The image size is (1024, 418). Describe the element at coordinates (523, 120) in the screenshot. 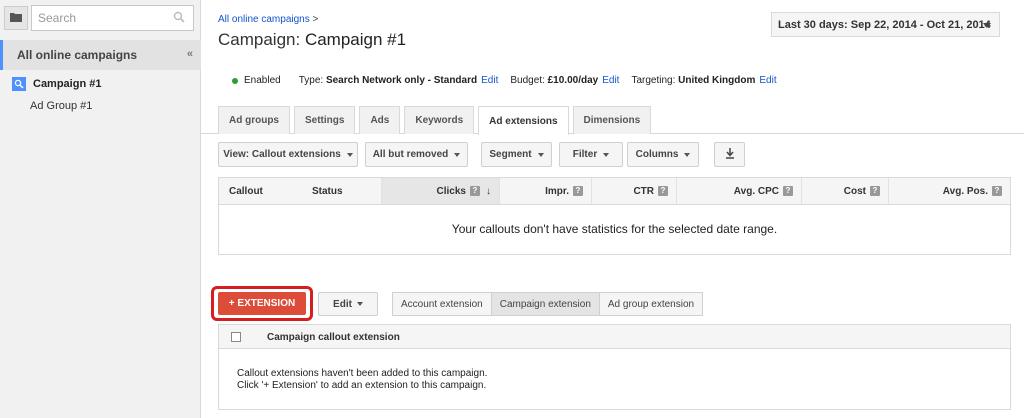

I see `tab-ad-extensions: Ad extensions` at that location.